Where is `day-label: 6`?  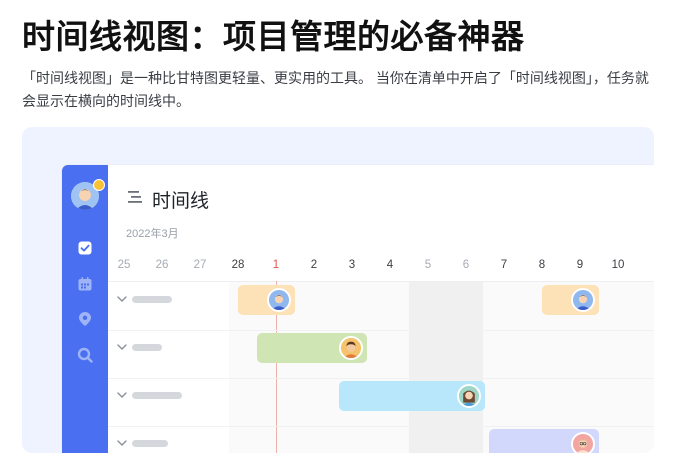
day-label: 6 is located at coordinates (466, 265).